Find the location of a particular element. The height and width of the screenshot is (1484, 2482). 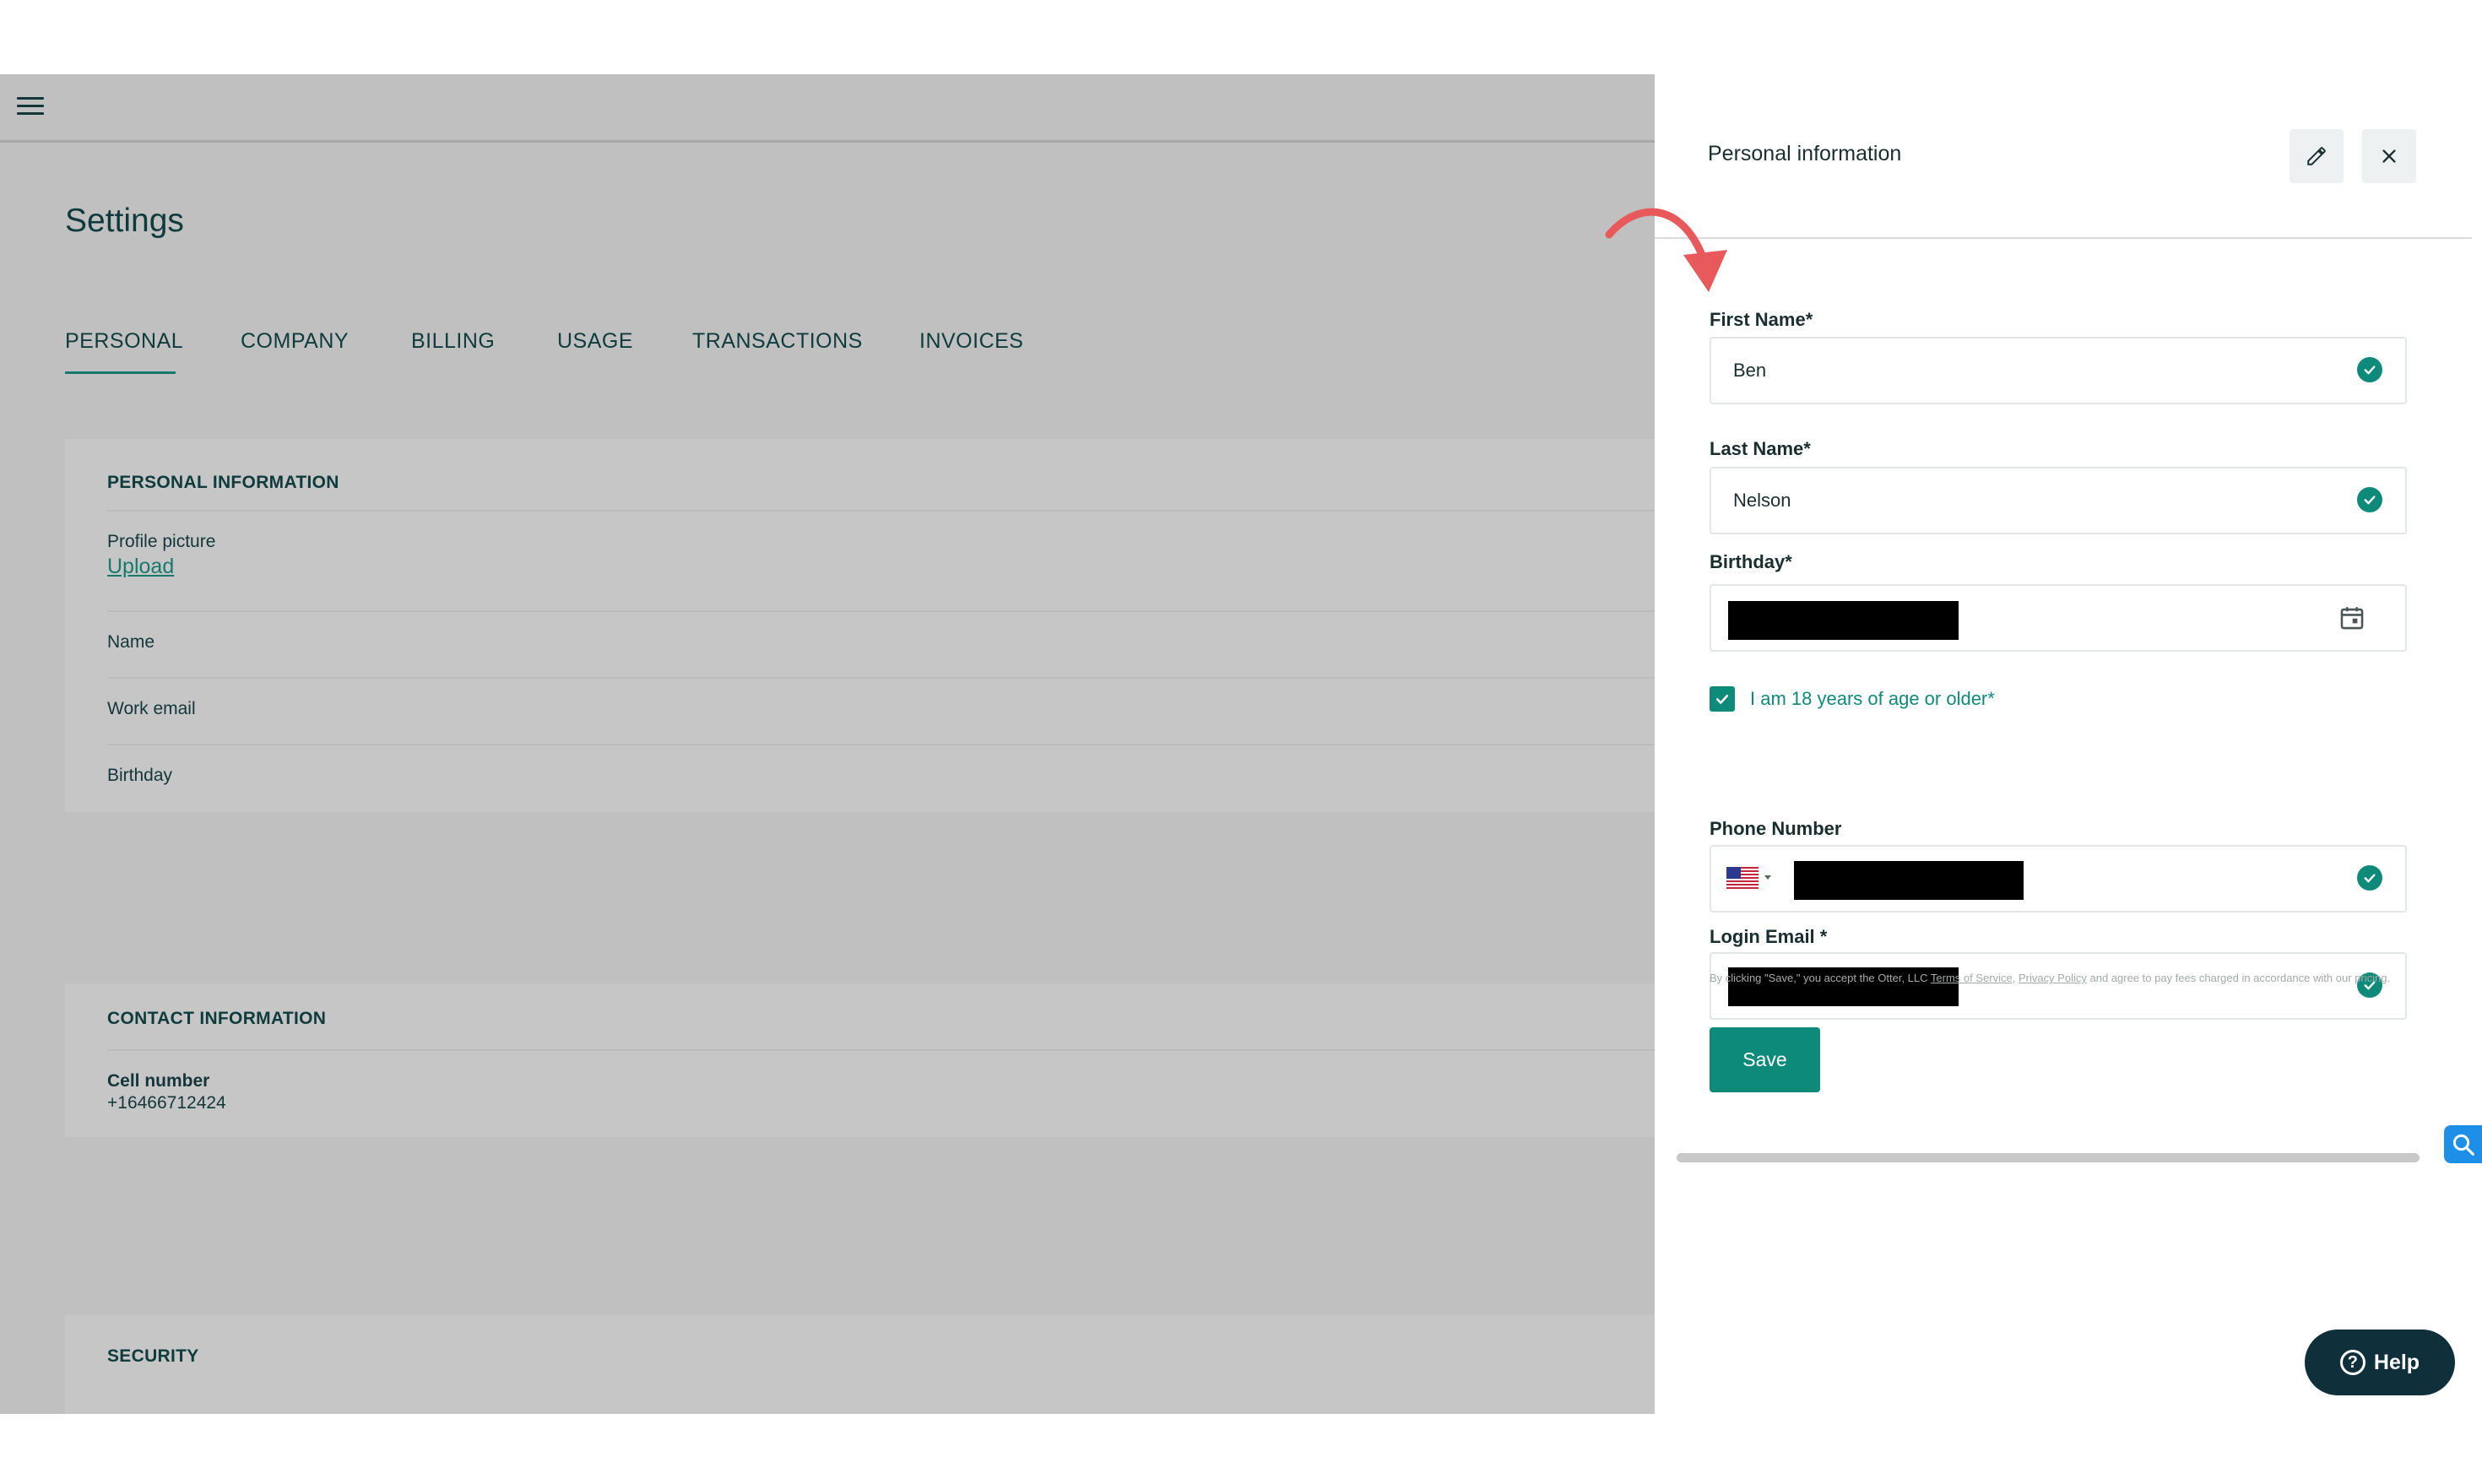

tab-usage: USAGE is located at coordinates (595, 341).